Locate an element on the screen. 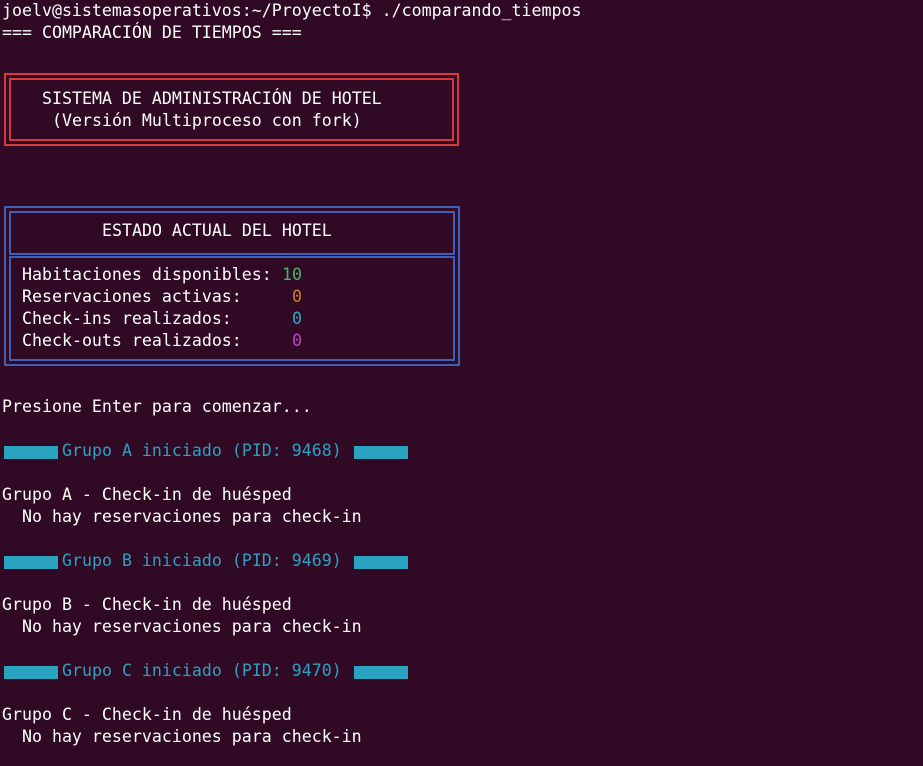 This screenshot has height=766, width=923. hotel-status-heading: ESTADO ACTUAL DEL HOTEL is located at coordinates (217, 230).